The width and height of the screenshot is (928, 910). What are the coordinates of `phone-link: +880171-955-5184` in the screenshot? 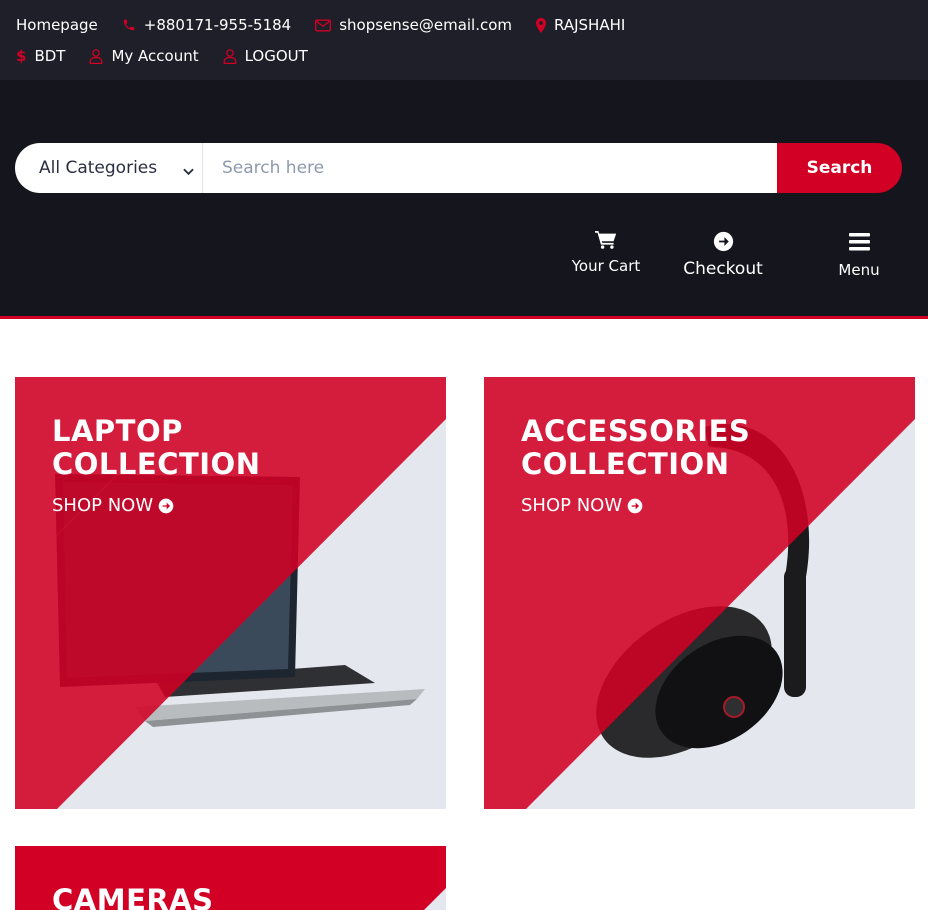 It's located at (206, 25).